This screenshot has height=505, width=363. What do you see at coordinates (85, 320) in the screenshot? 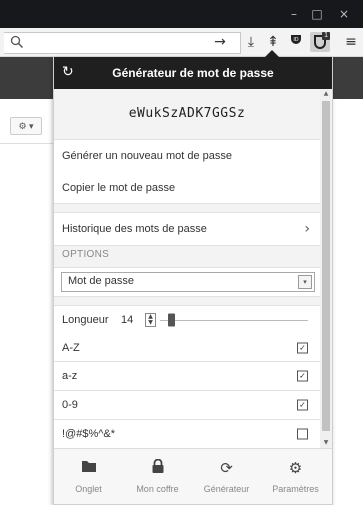
I see `length-label: Longueur` at bounding box center [85, 320].